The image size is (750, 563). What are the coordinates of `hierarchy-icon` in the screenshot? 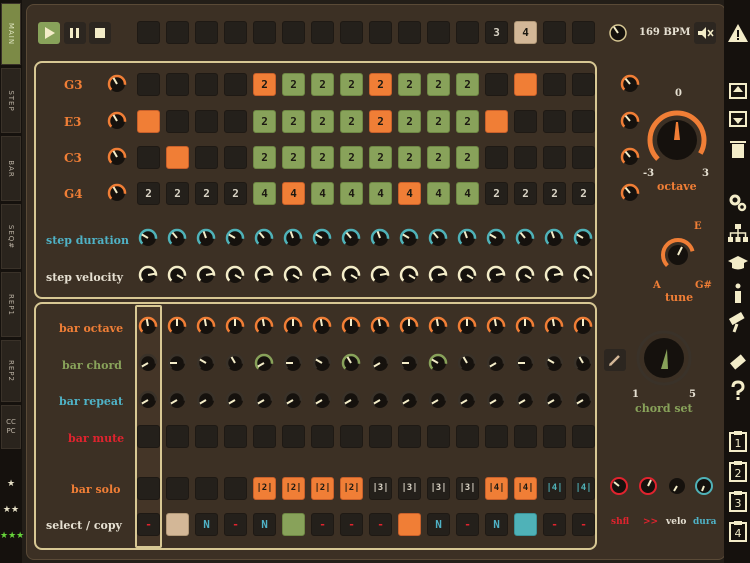 It's located at (738, 233).